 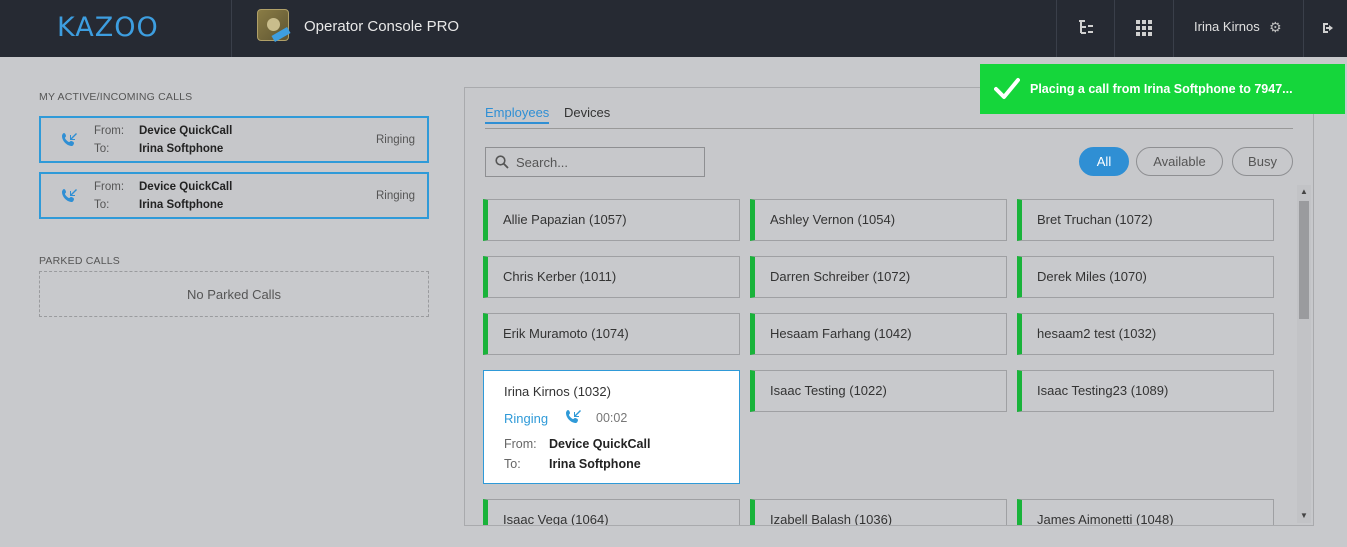 What do you see at coordinates (1145, 512) in the screenshot?
I see `employee-card: James Aimonetti (1048)` at bounding box center [1145, 512].